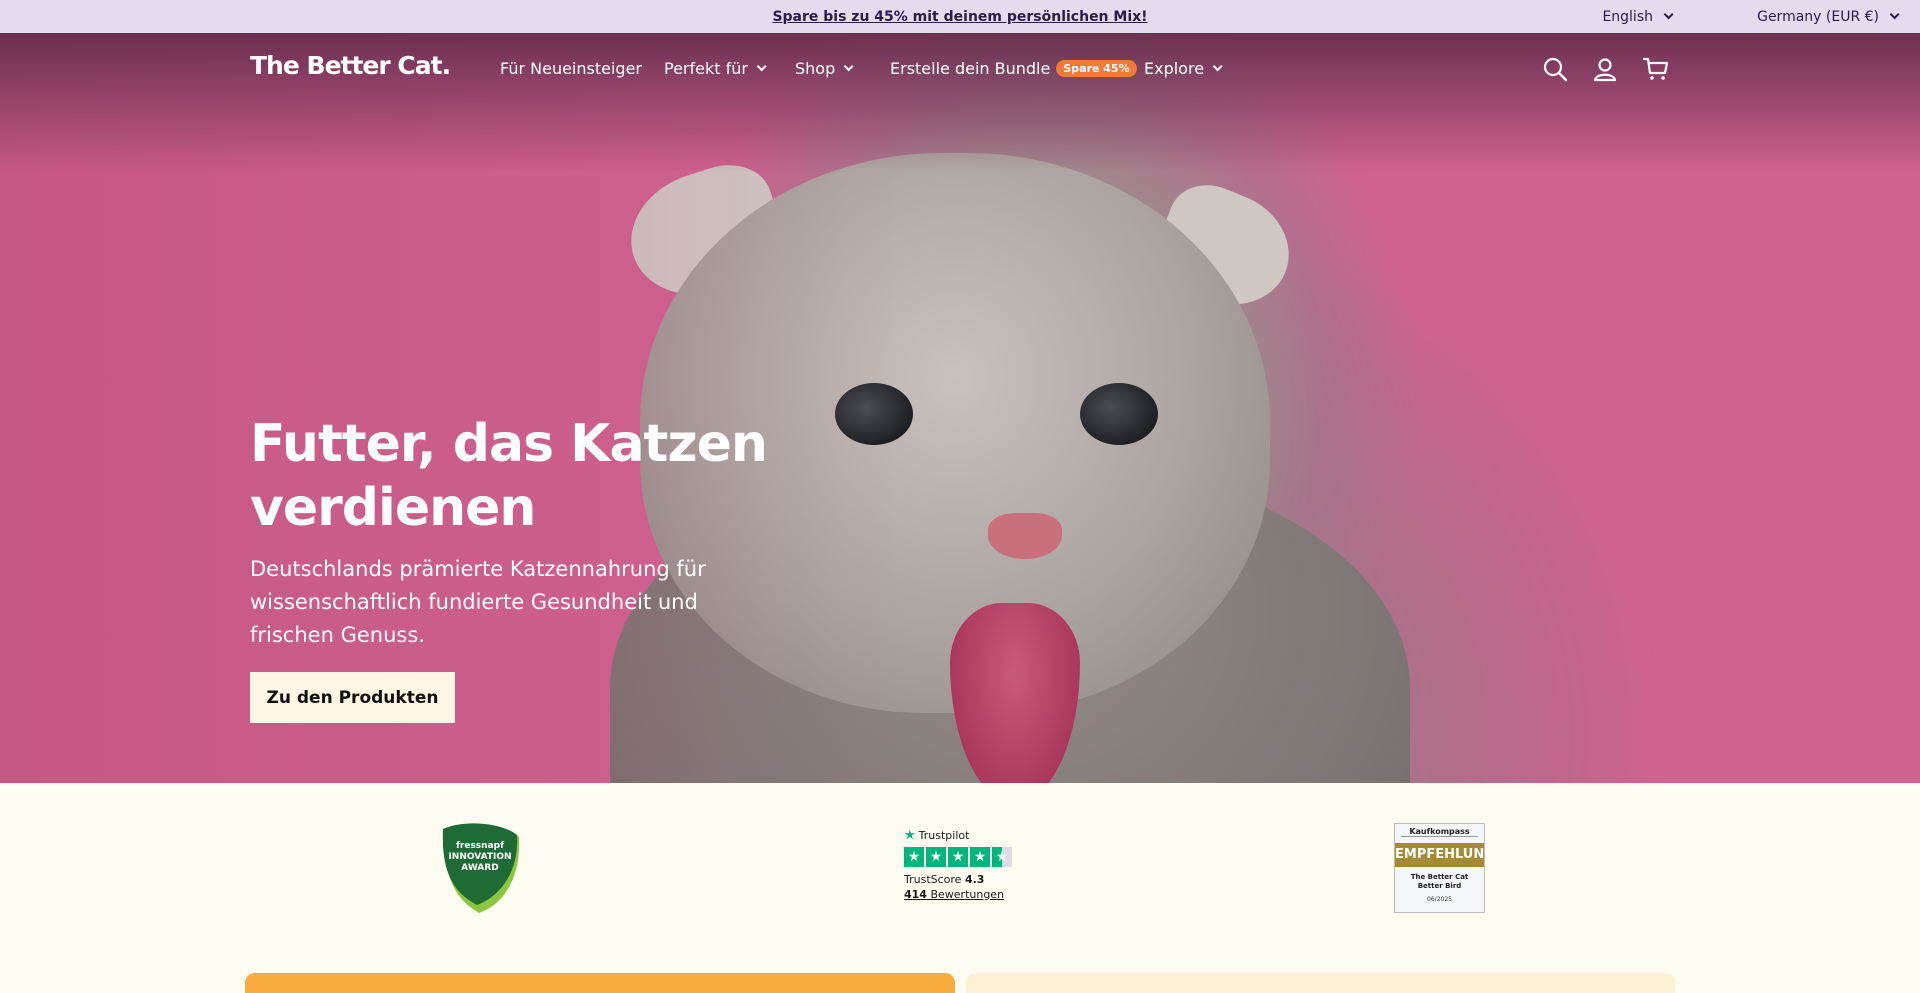  I want to click on half-star-icon: ★, so click(1002, 857).